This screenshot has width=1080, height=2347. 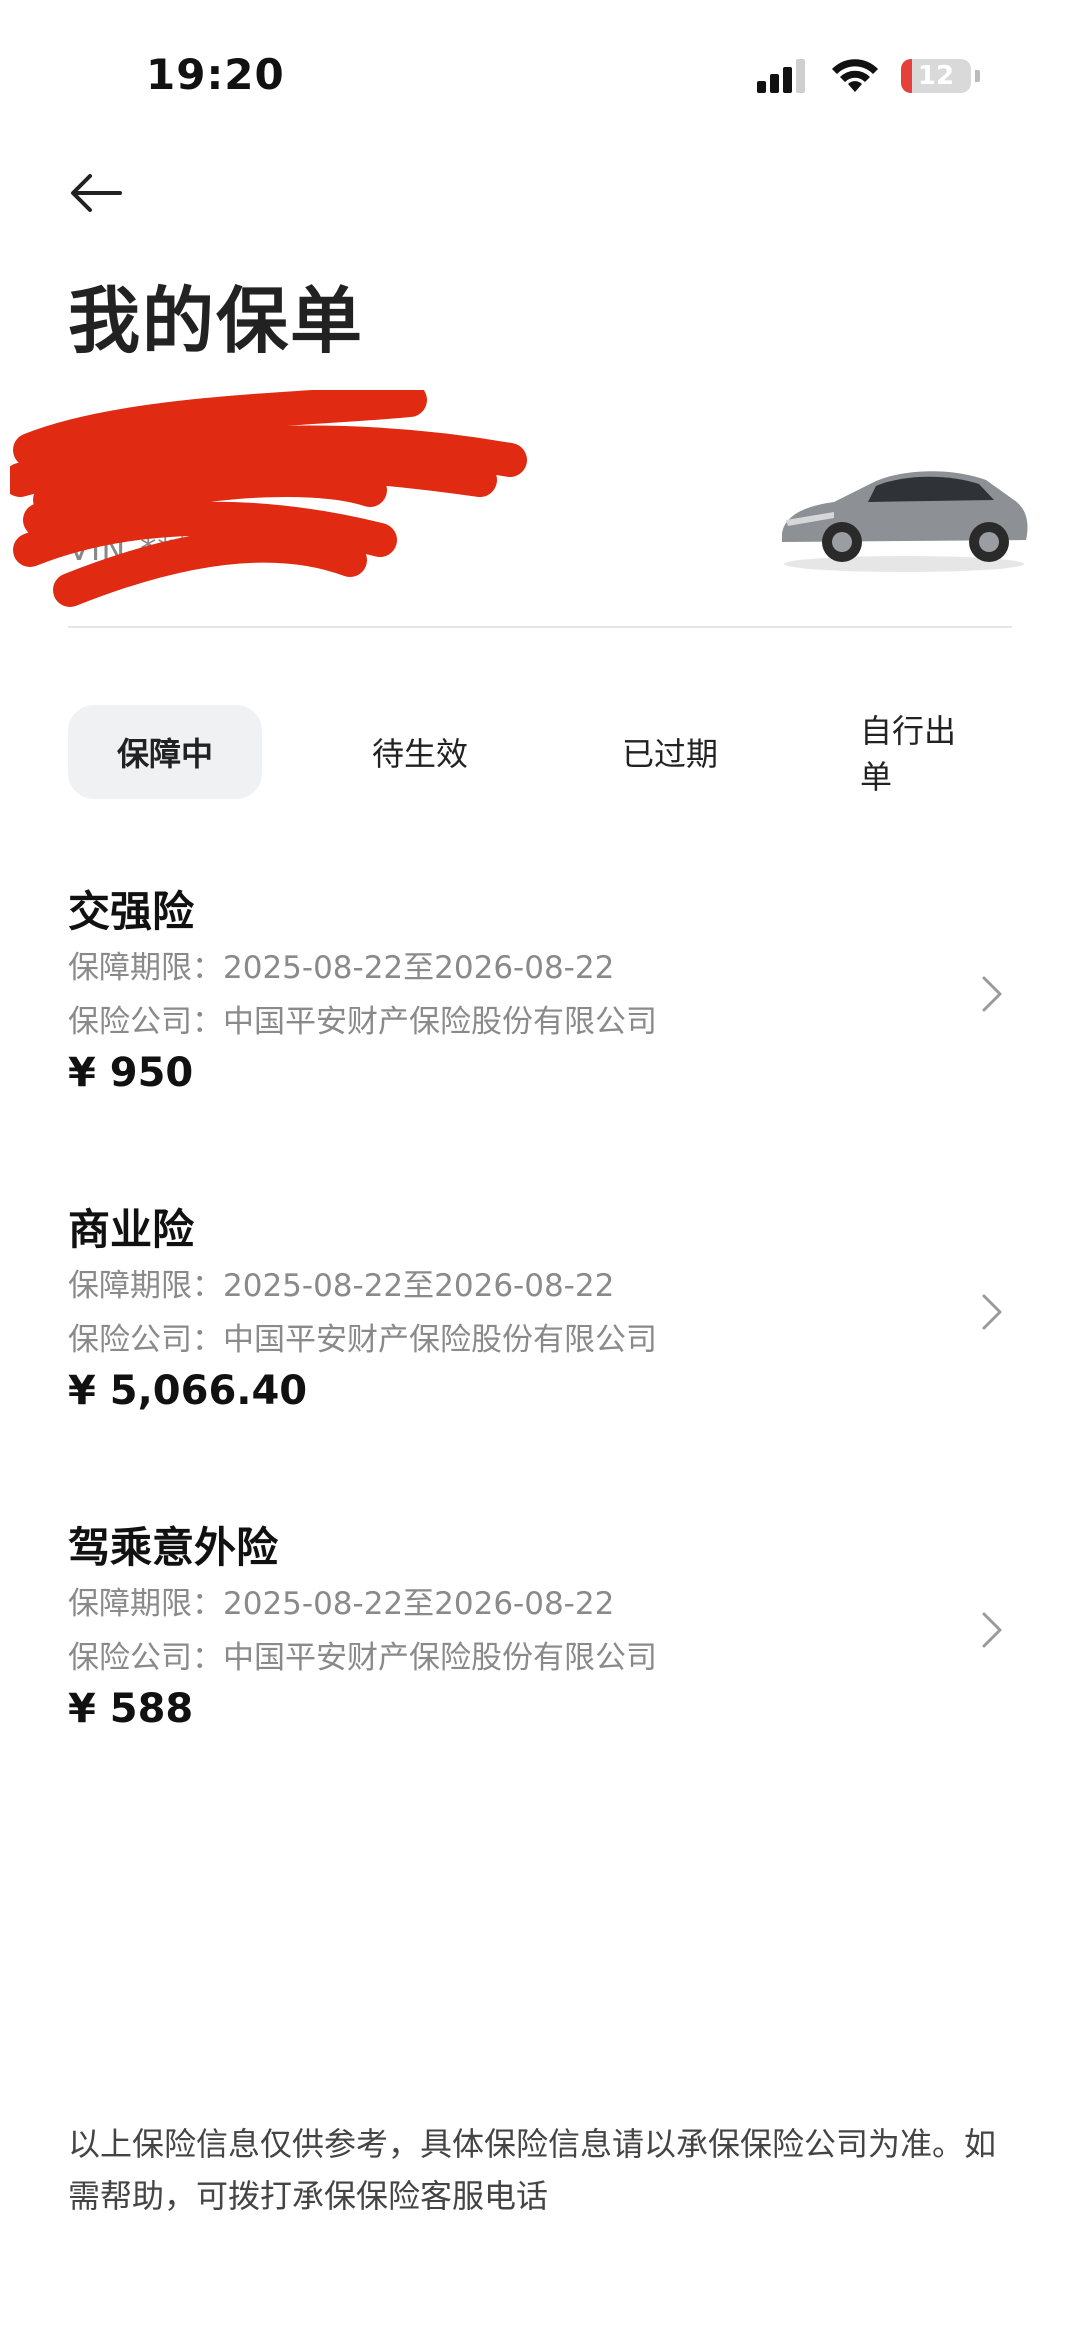 What do you see at coordinates (855, 75) in the screenshot?
I see `wifi-icon` at bounding box center [855, 75].